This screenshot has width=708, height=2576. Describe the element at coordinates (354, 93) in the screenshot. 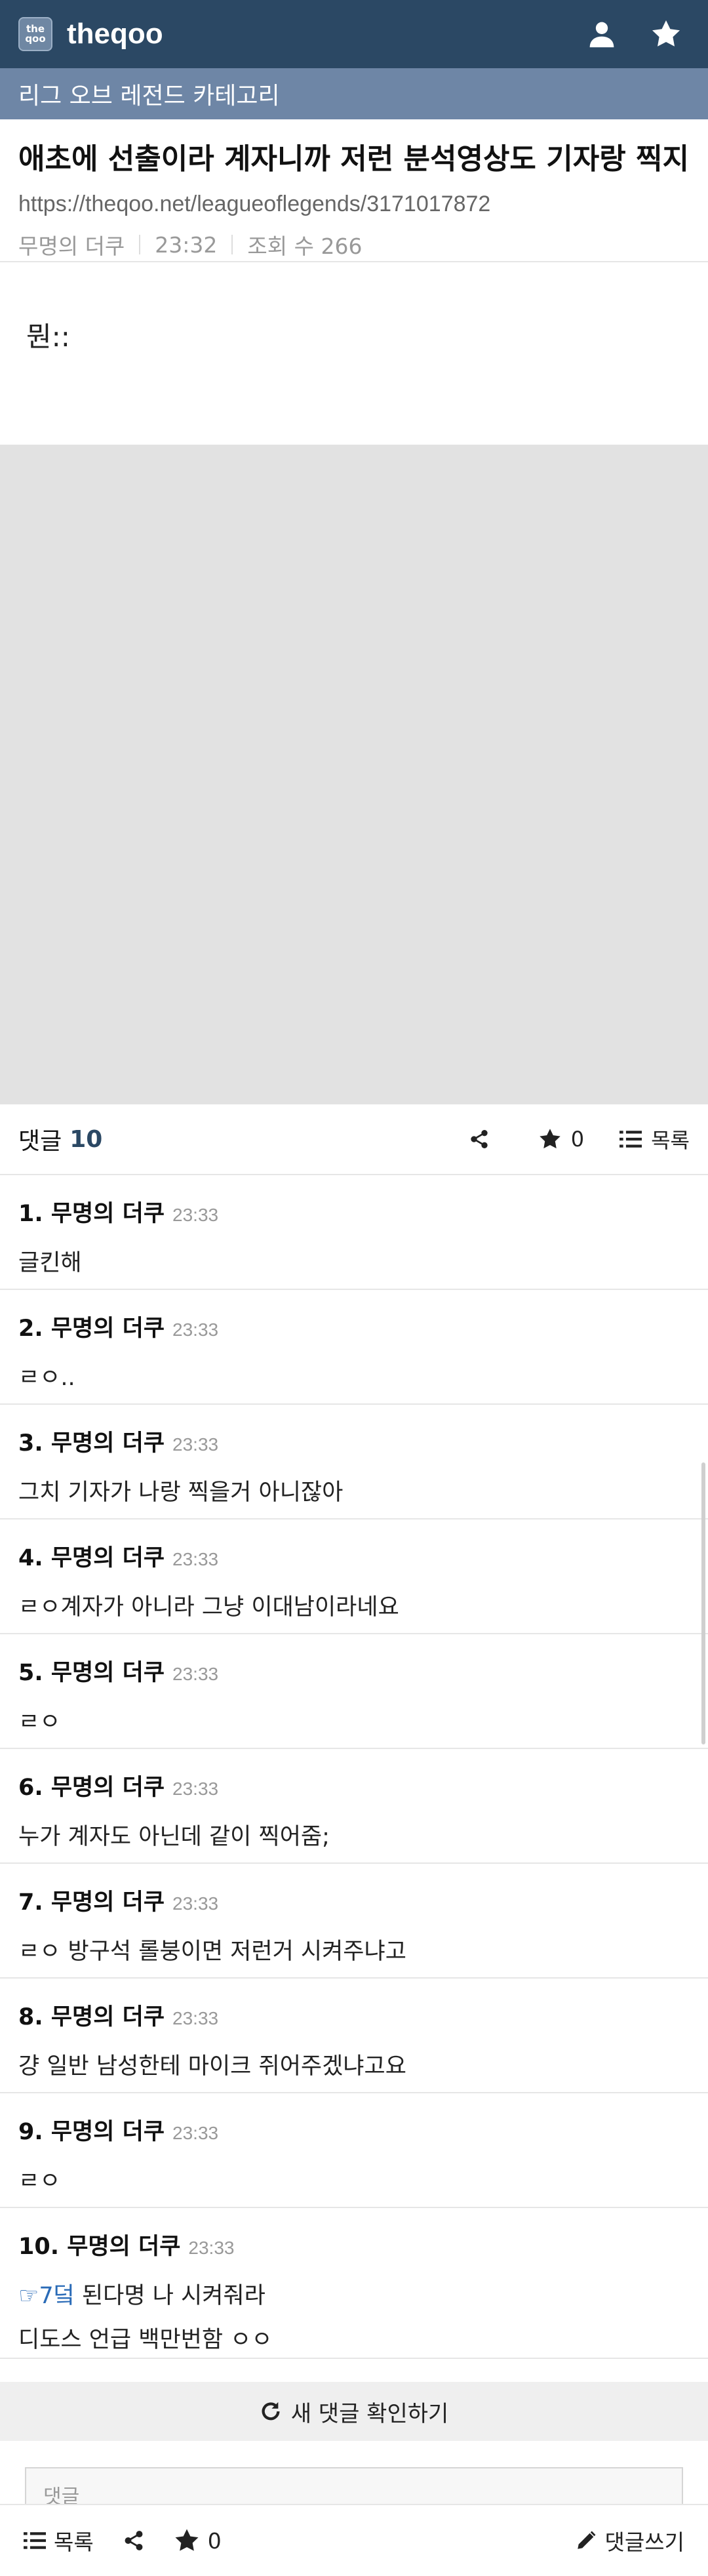

I see `category-bar: 리그 오브 레전드 카테고리` at that location.